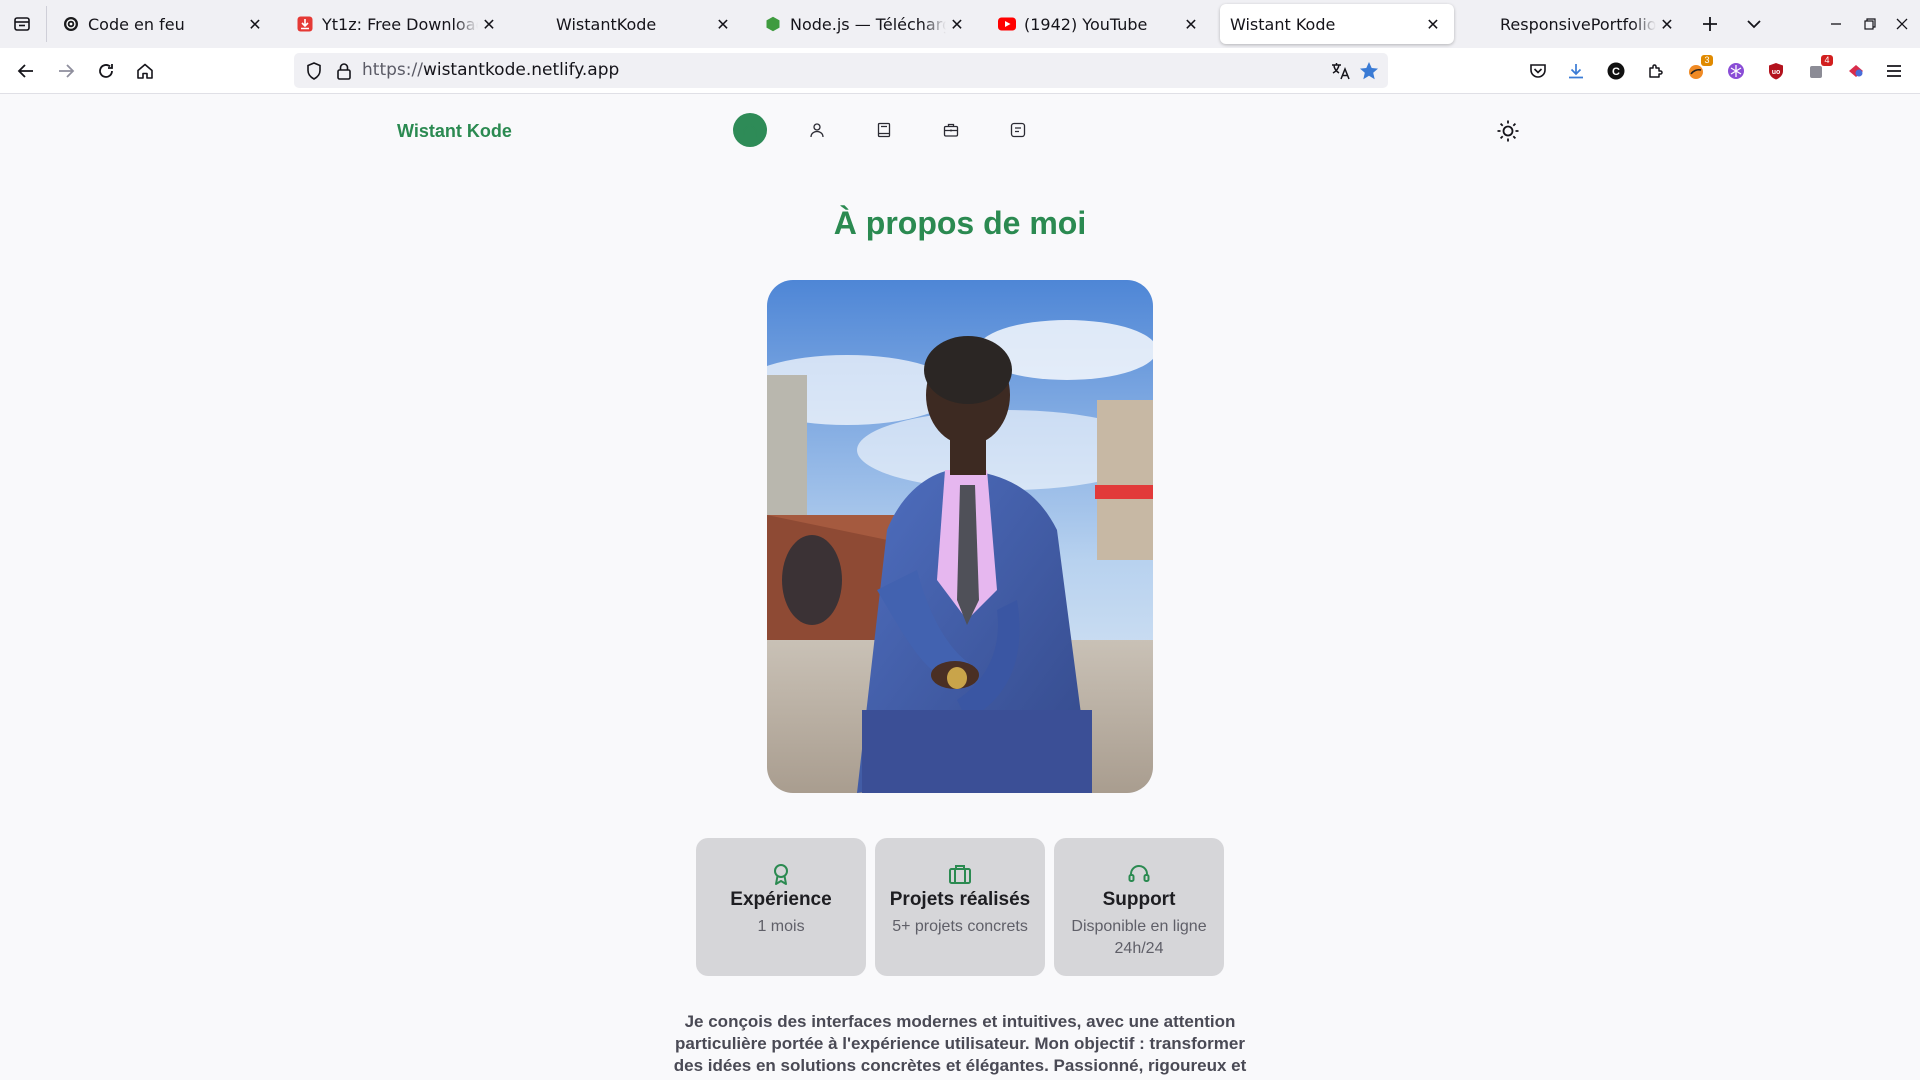 This screenshot has height=1080, width=1920. I want to click on extension-badge: 3, so click(1707, 60).